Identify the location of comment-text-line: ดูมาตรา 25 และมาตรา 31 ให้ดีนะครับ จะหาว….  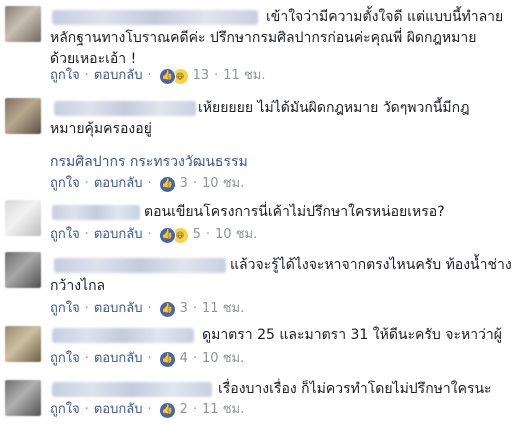
(352, 335).